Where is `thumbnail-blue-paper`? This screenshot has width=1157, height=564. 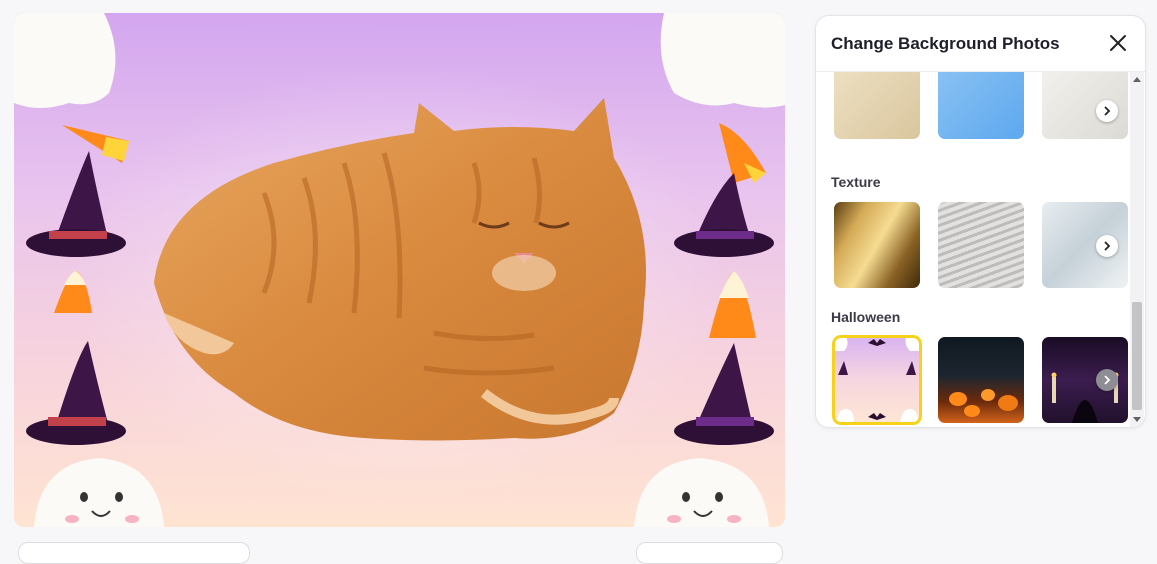
thumbnail-blue-paper is located at coordinates (981, 105).